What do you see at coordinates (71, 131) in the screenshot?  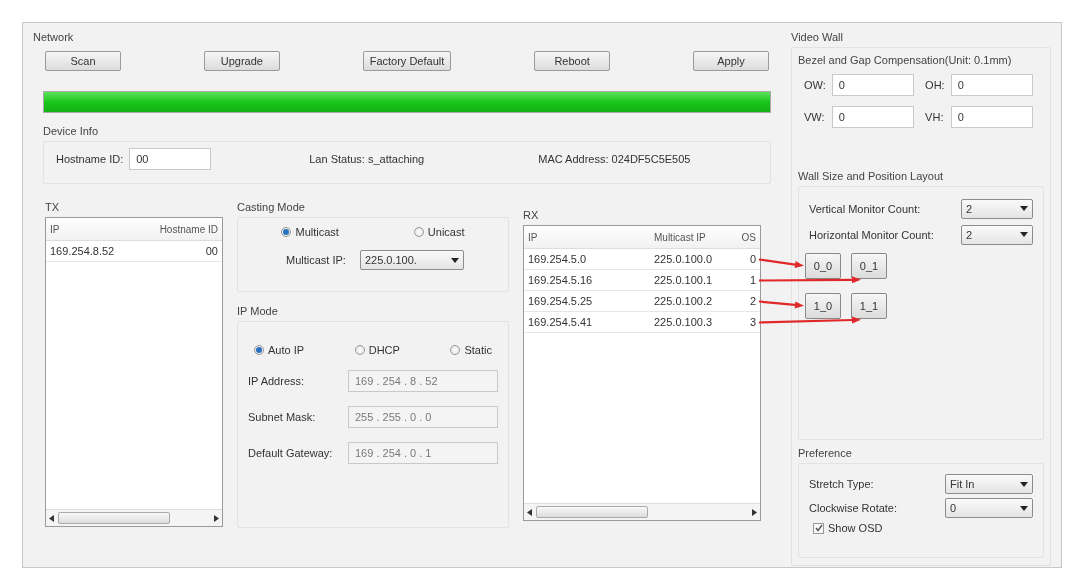 I see `group-title: Device Info` at bounding box center [71, 131].